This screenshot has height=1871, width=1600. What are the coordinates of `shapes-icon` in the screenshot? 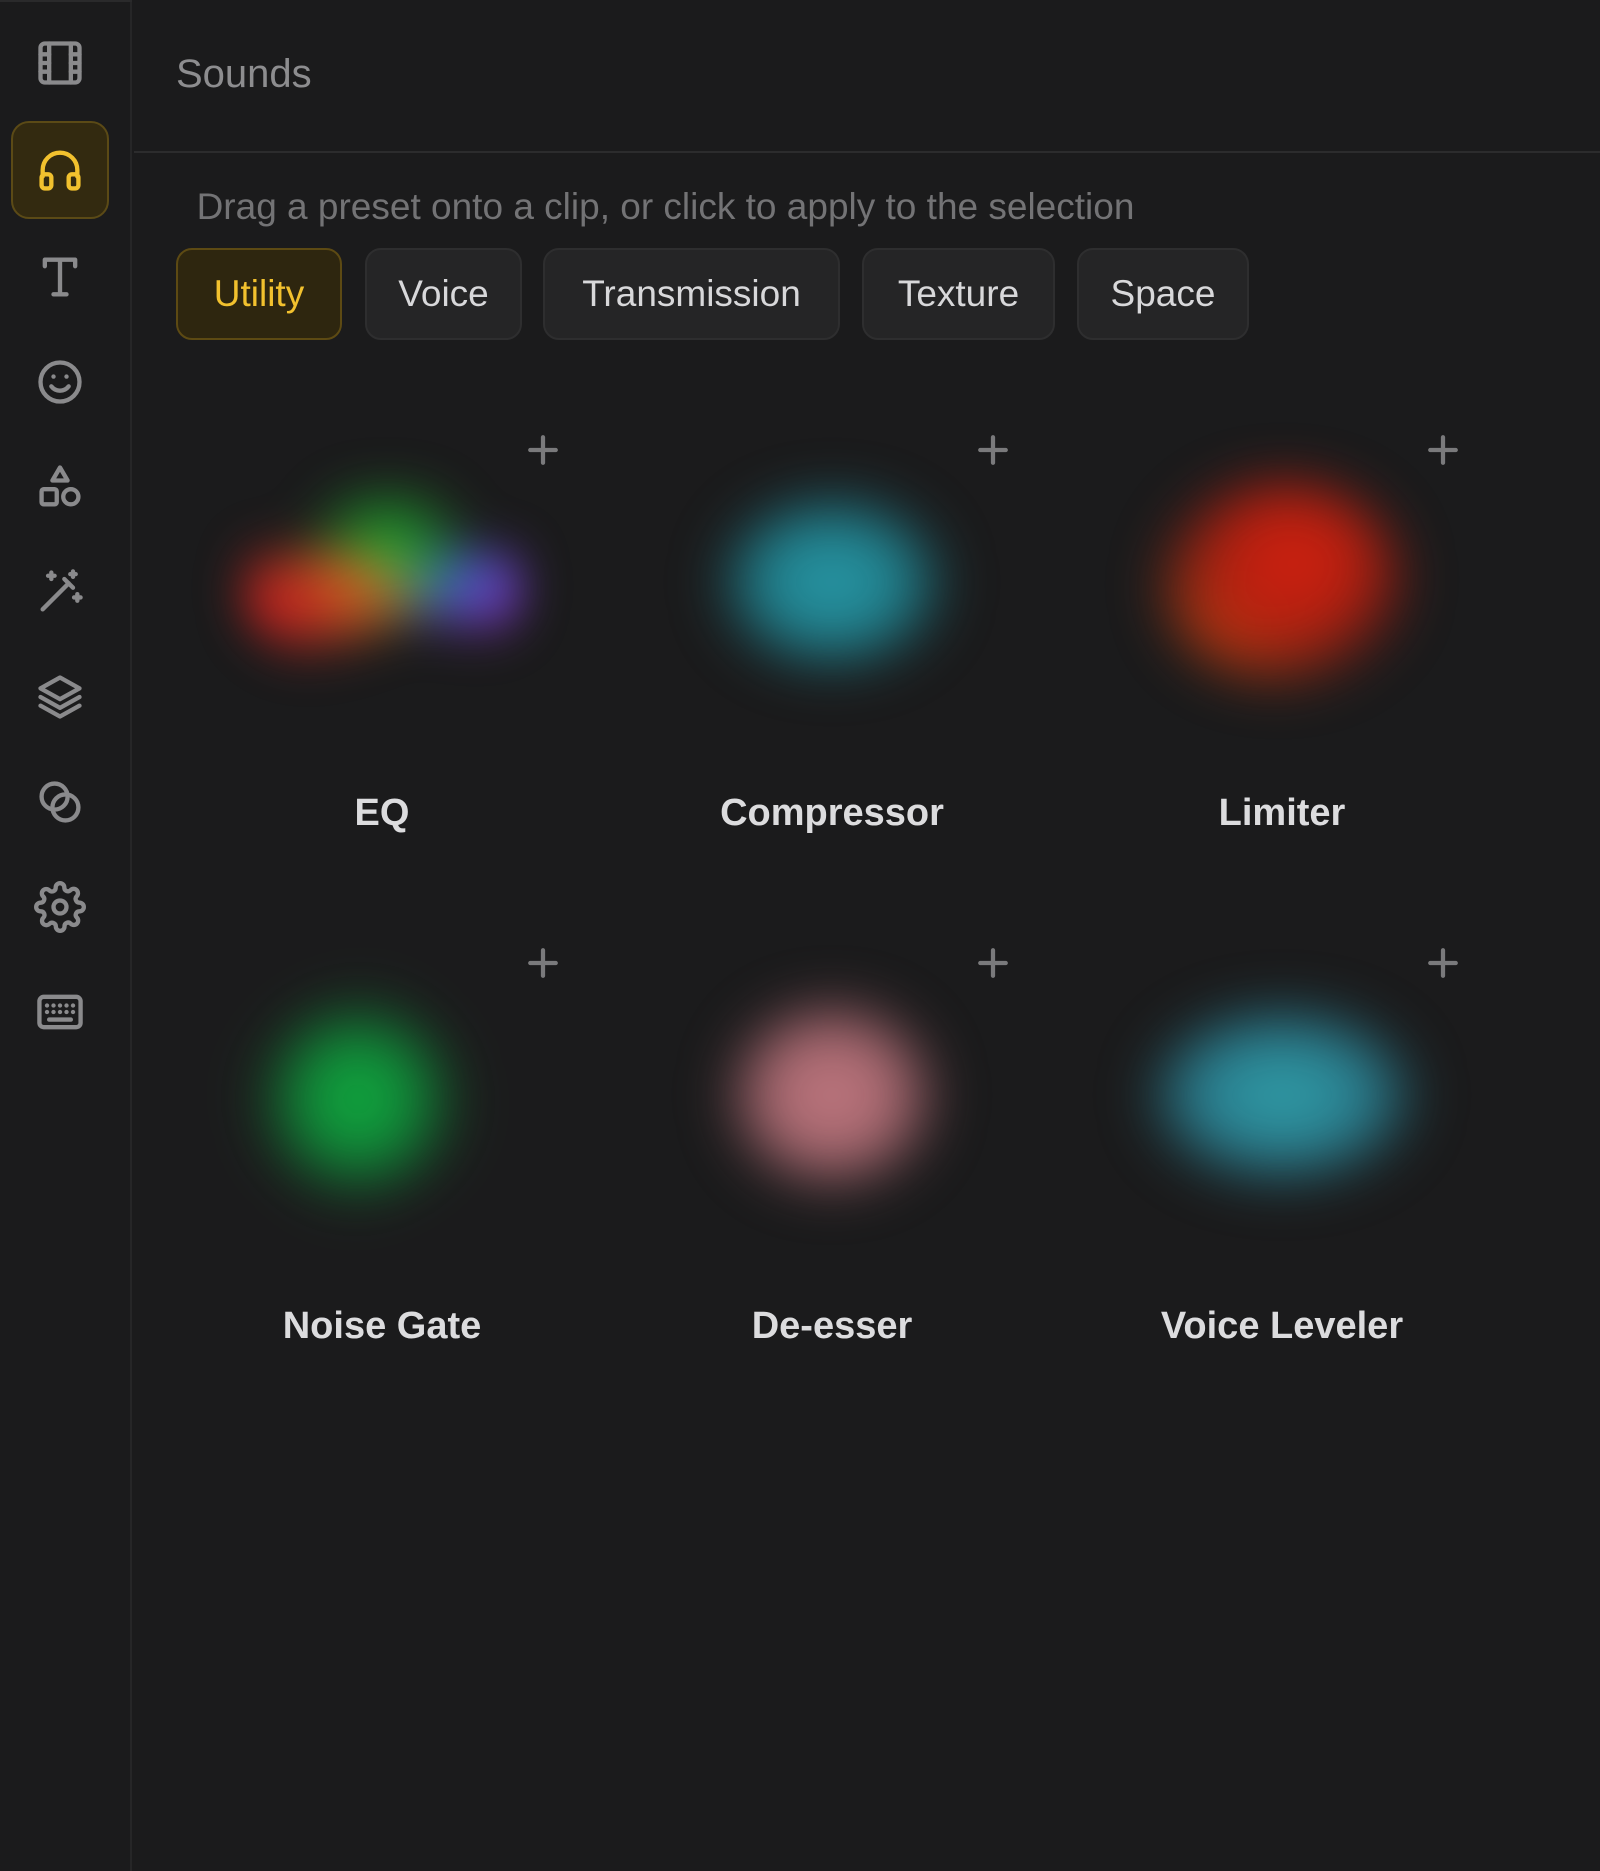 It's located at (60, 486).